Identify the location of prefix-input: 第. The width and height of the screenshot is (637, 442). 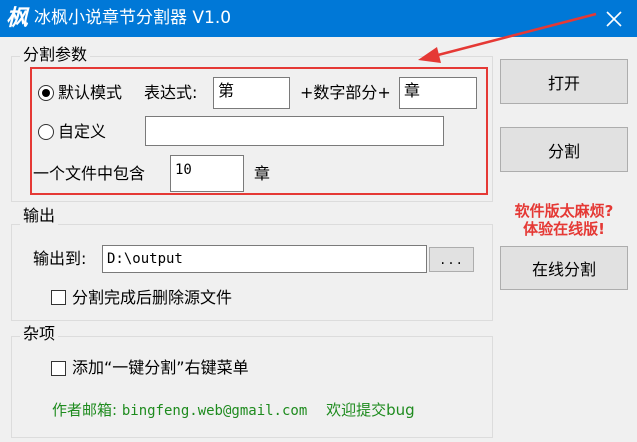
(251, 93).